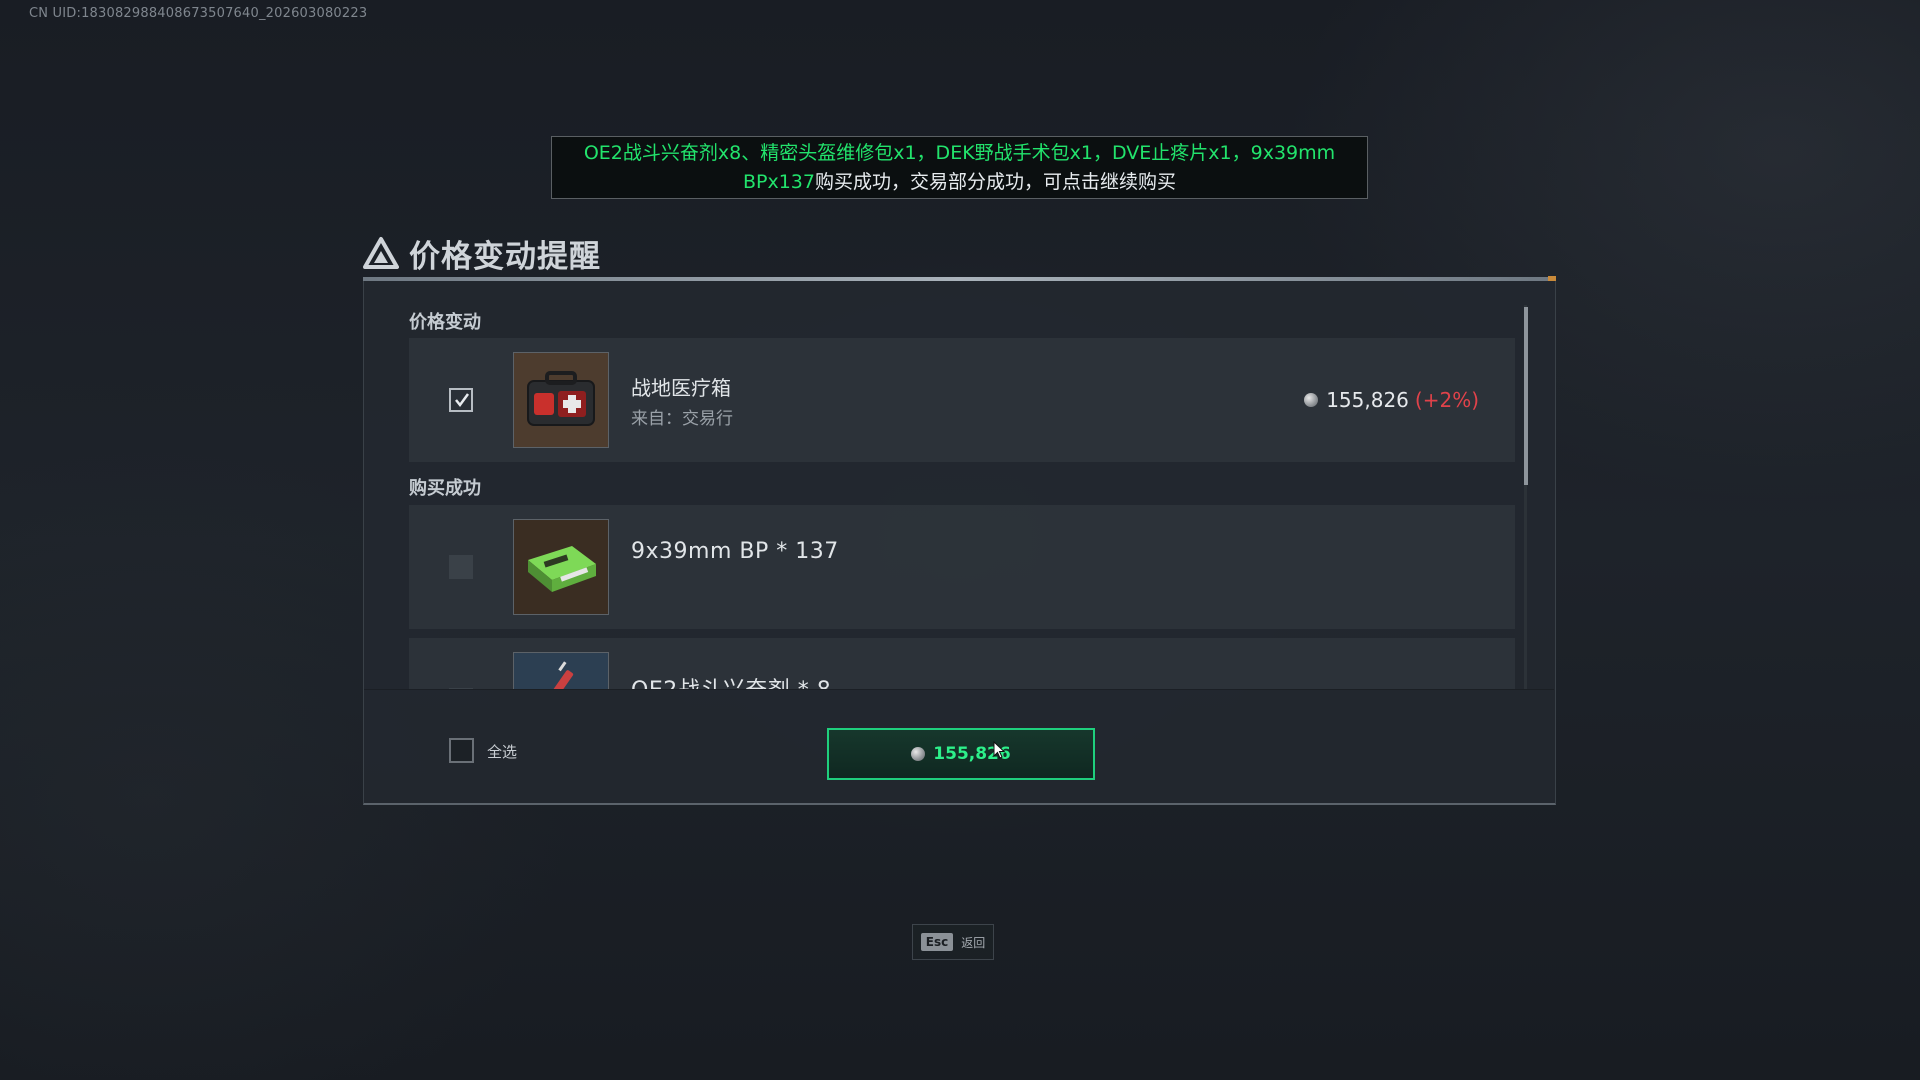  I want to click on back-button: Esc 返回, so click(953, 942).